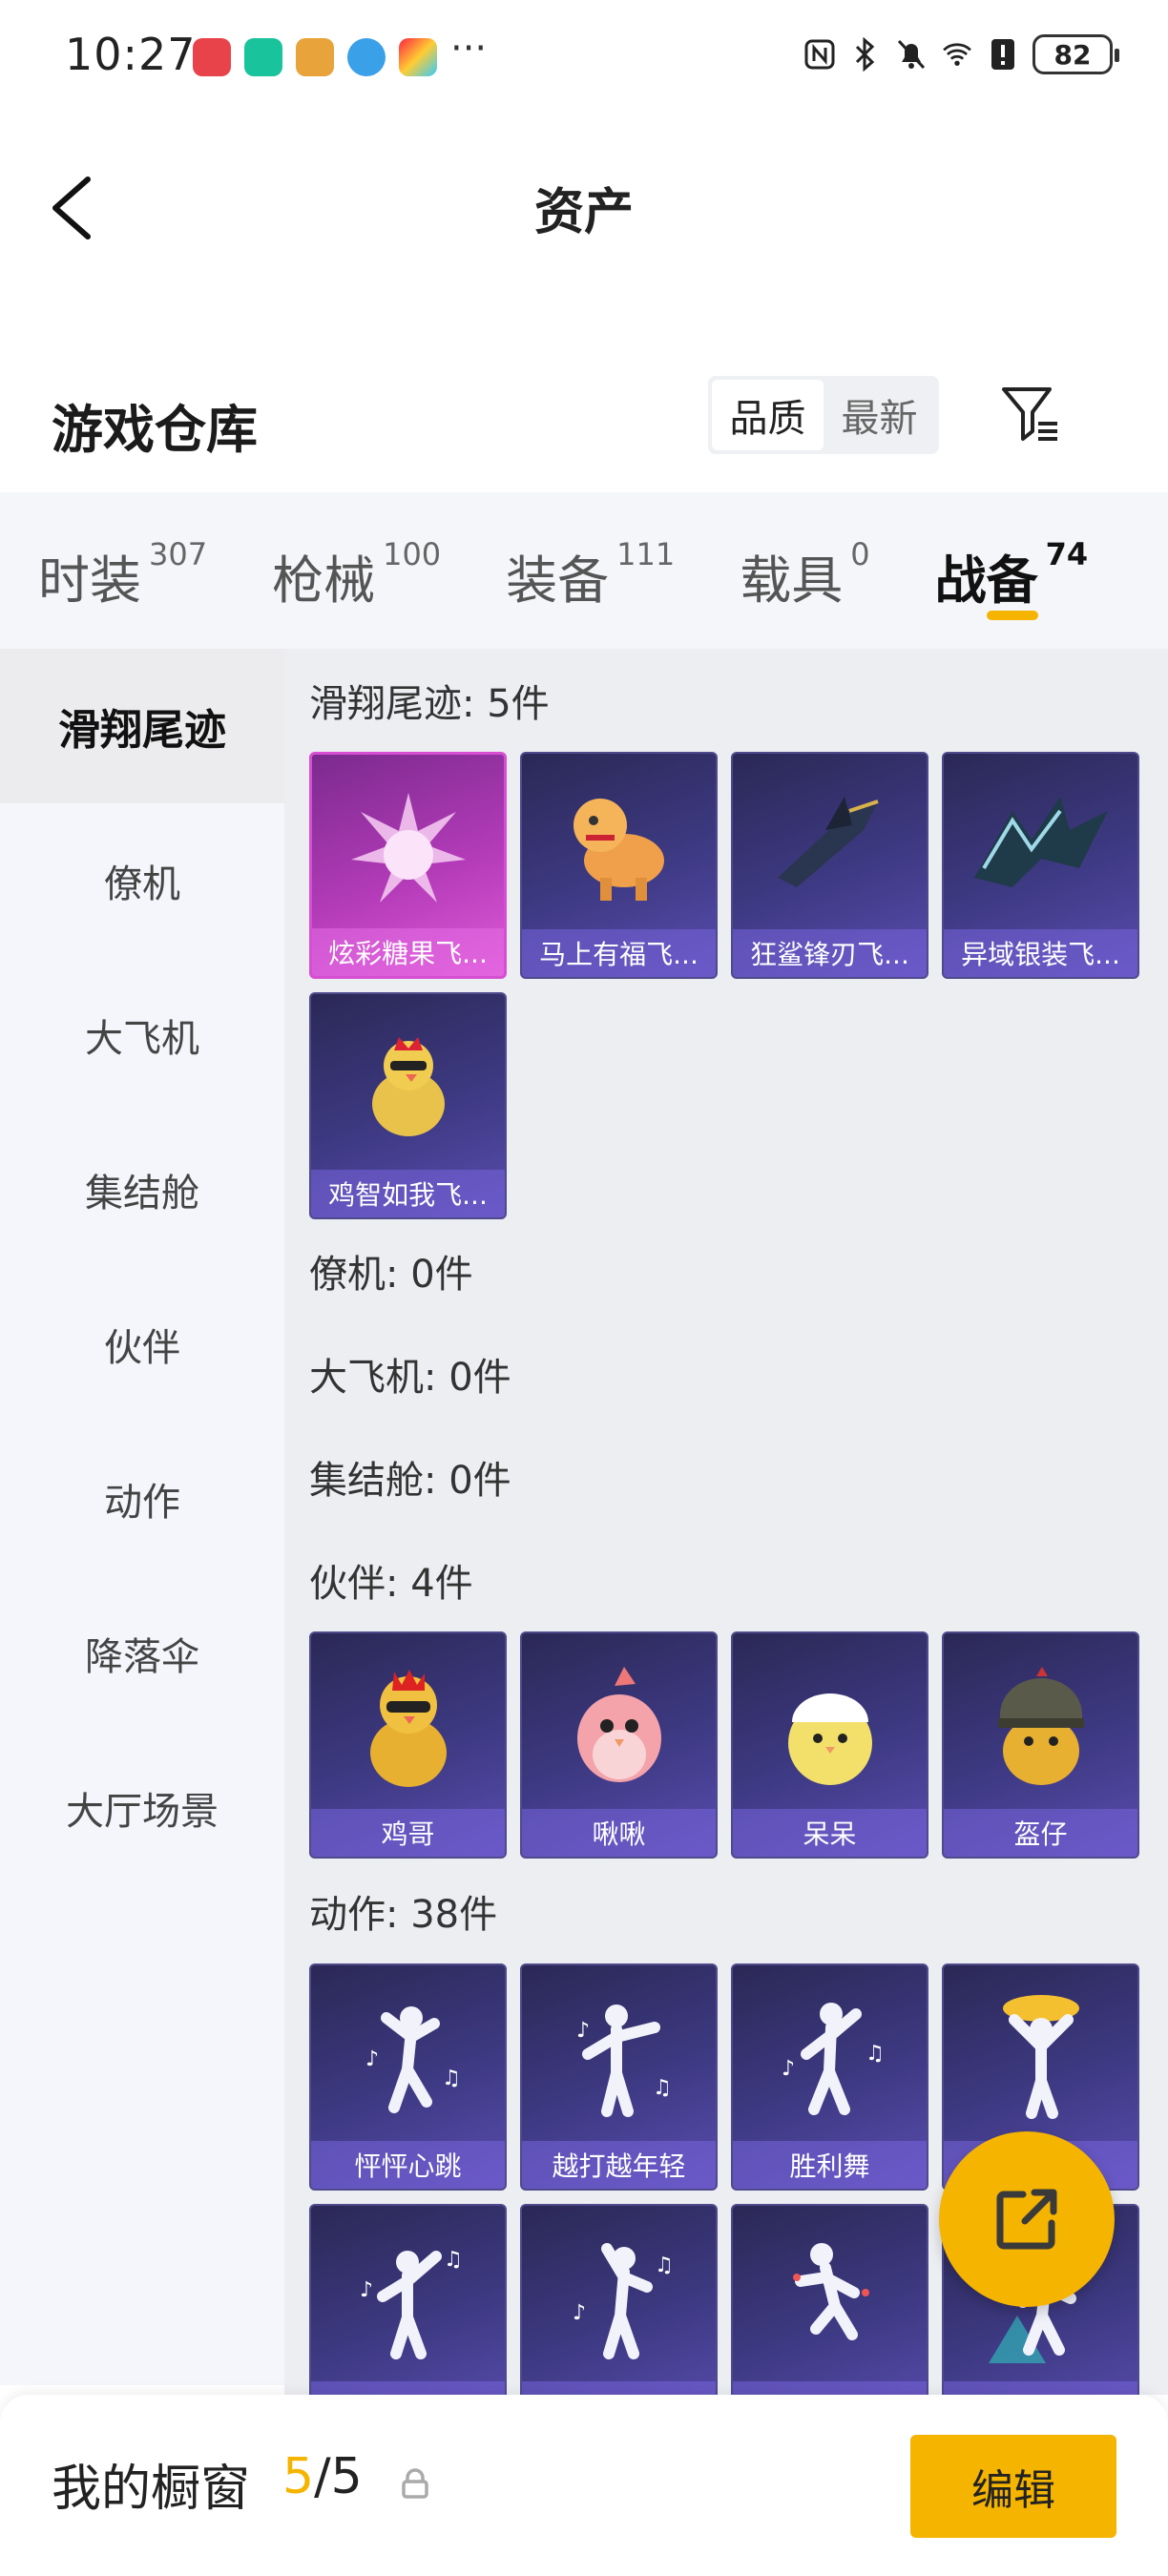  What do you see at coordinates (408, 2165) in the screenshot?
I see `item-name: 怦怦心跳` at bounding box center [408, 2165].